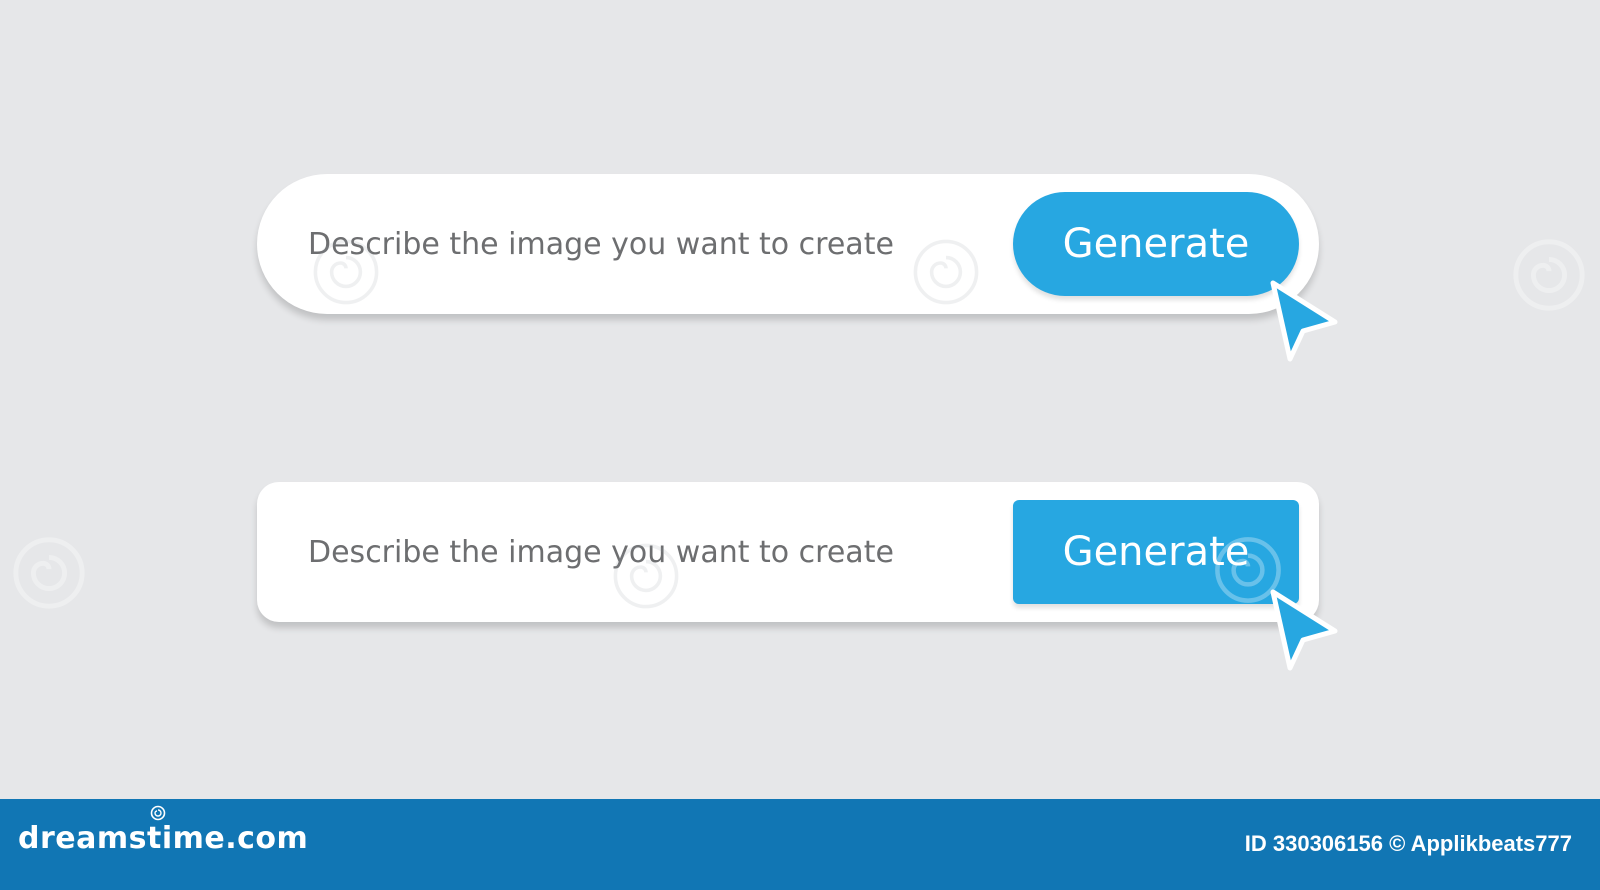 This screenshot has height=890, width=1600. I want to click on generate-button-rect: Generate, so click(1156, 552).